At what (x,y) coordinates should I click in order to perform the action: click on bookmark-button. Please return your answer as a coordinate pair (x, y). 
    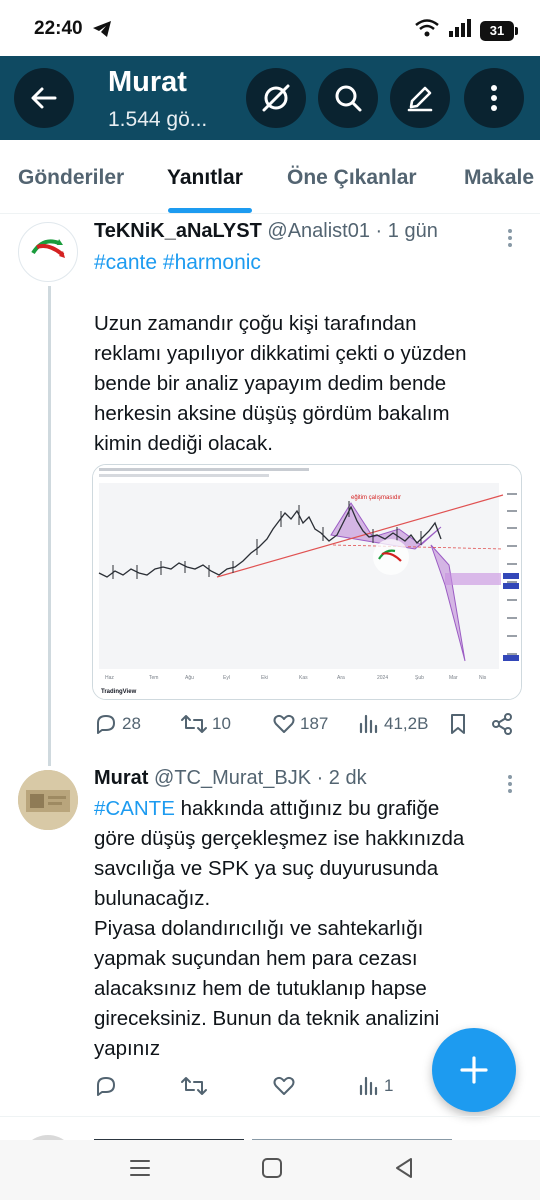
    Looking at the image, I should click on (458, 724).